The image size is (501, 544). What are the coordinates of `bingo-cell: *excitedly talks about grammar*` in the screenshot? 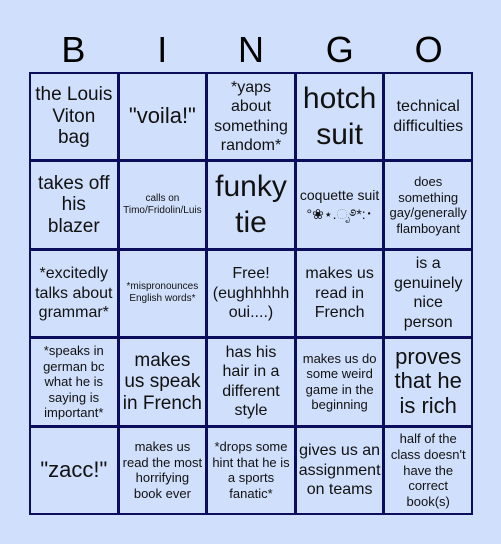 It's located at (74, 293).